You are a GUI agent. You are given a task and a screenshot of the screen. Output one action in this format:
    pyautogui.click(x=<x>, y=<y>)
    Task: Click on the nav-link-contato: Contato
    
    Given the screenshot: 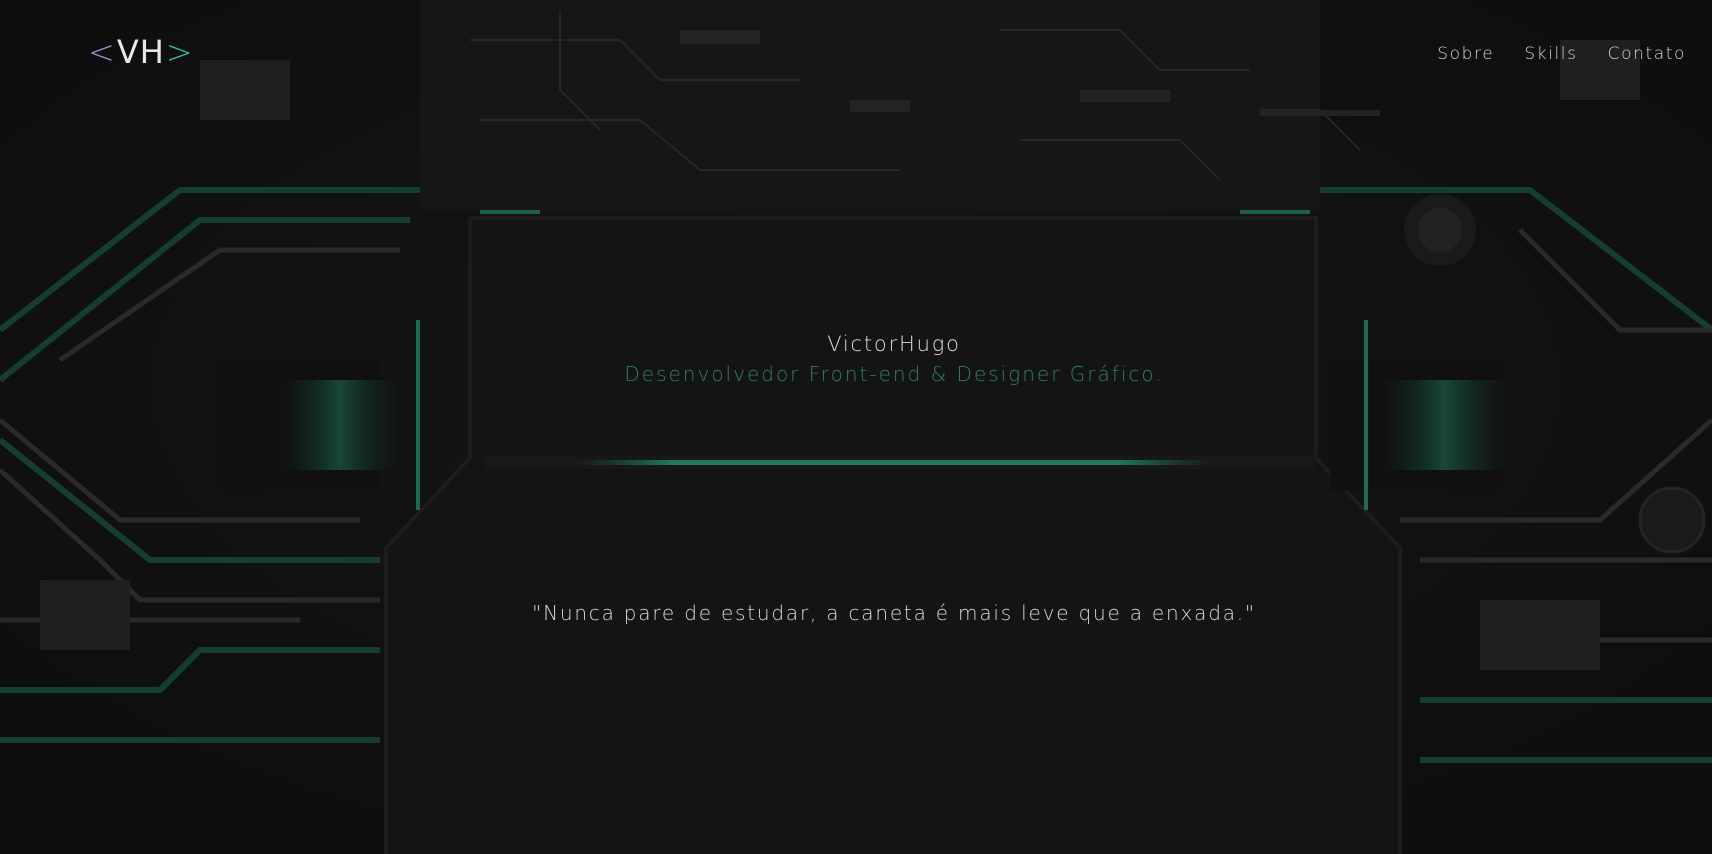 What is the action you would take?
    pyautogui.click(x=1647, y=54)
    